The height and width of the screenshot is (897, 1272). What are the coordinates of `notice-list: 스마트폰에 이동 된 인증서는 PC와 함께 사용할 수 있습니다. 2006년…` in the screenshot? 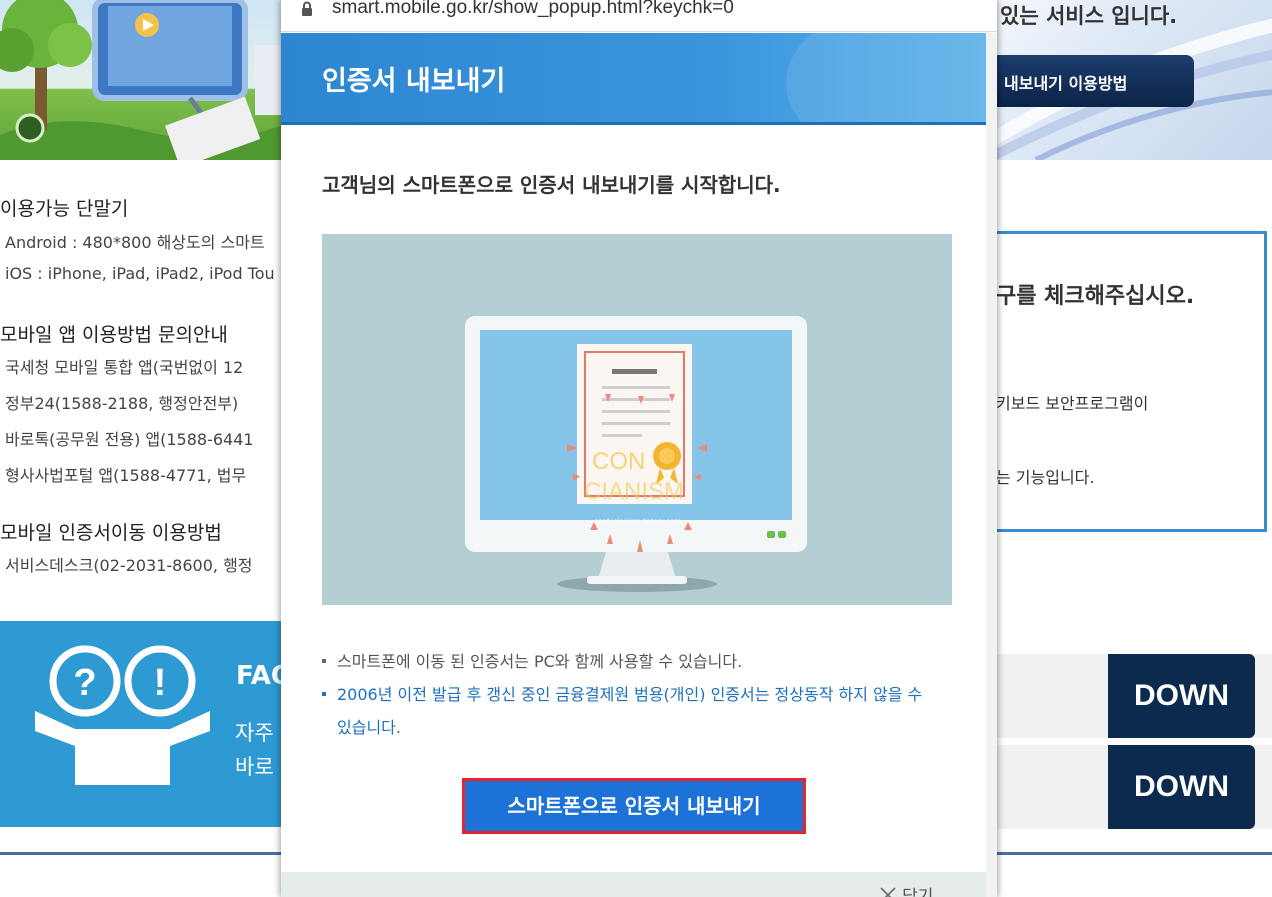 It's located at (632, 694).